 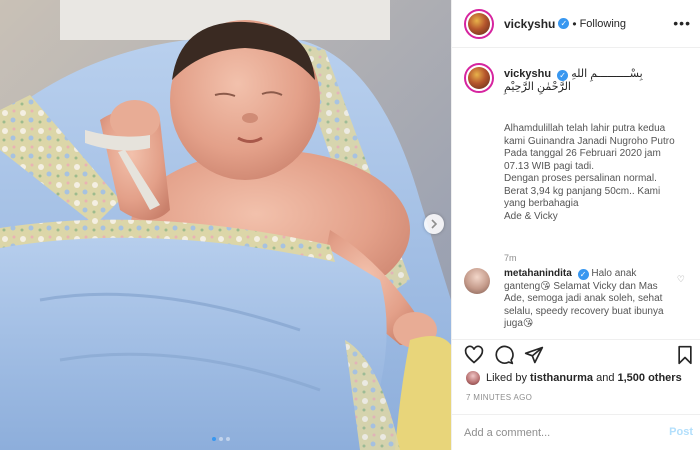 I want to click on share-paper-plane-icon, so click(x=534, y=357).